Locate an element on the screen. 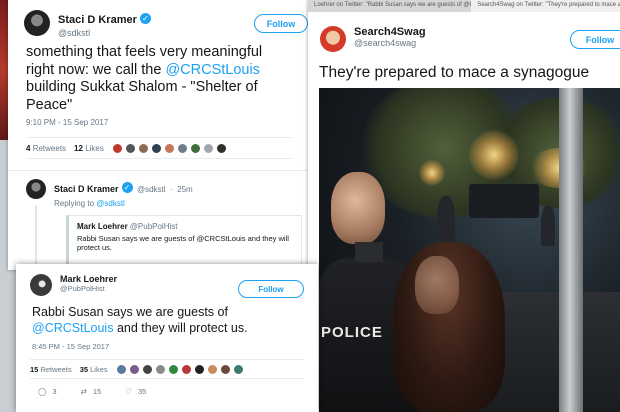  retweet-icon: ⇄ is located at coordinates (83, 391).